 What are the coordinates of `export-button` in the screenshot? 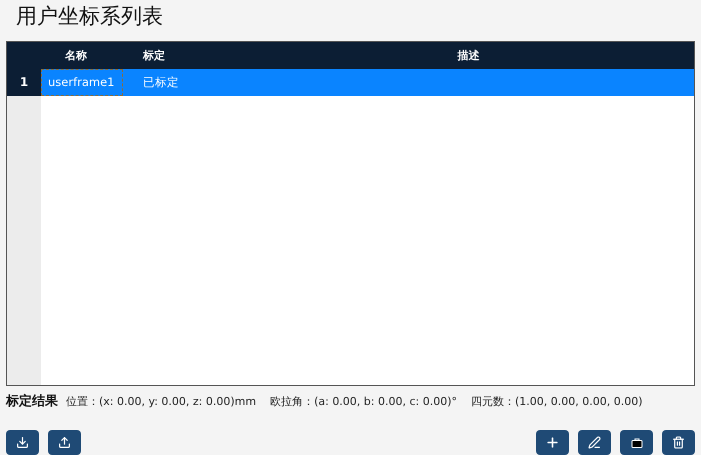 It's located at (64, 442).